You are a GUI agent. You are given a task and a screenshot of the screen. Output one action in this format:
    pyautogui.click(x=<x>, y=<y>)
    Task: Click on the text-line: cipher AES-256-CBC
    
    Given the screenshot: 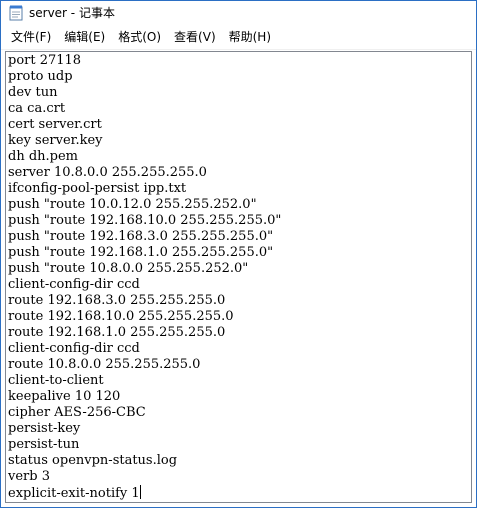 What is the action you would take?
    pyautogui.click(x=239, y=413)
    